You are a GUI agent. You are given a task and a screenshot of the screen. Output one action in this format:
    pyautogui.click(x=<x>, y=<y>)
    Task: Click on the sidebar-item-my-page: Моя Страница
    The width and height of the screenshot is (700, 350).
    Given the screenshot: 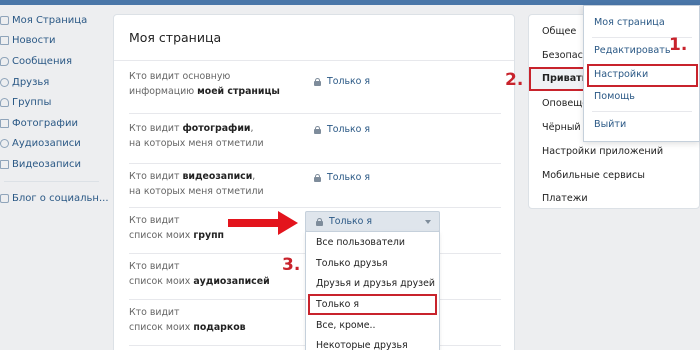 What is the action you would take?
    pyautogui.click(x=55, y=20)
    